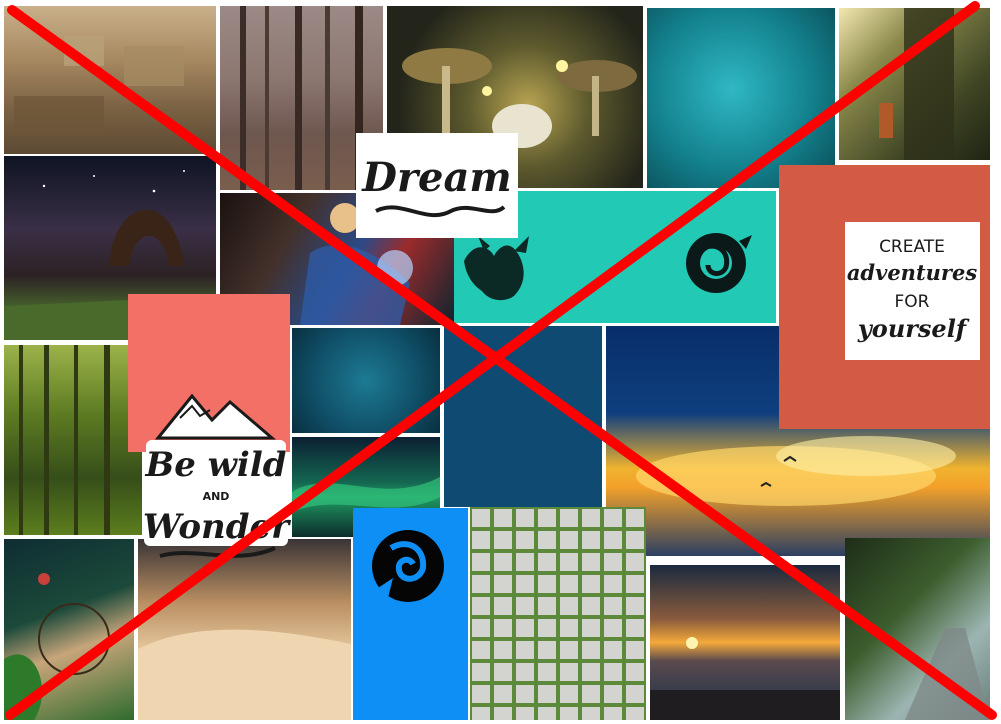 This screenshot has width=1001, height=724. What do you see at coordinates (215, 465) in the screenshot?
I see `bewild-line1: Be wild` at bounding box center [215, 465].